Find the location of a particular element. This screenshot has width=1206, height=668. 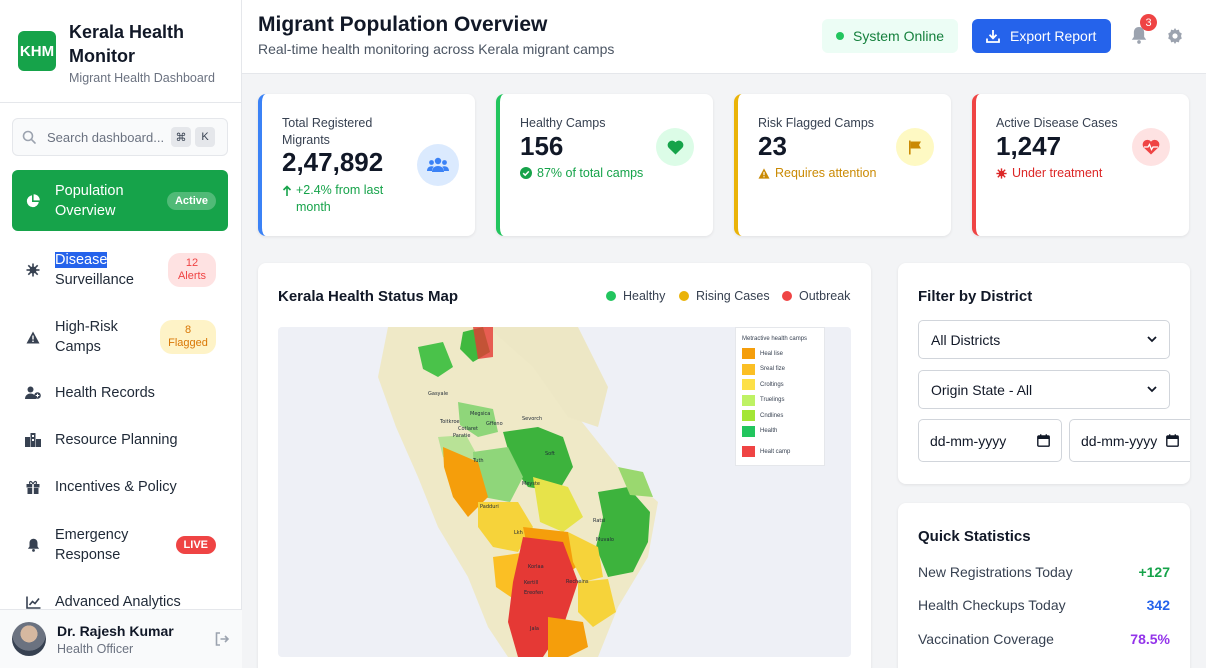

stat-note: Requires attention is located at coordinates (817, 173).